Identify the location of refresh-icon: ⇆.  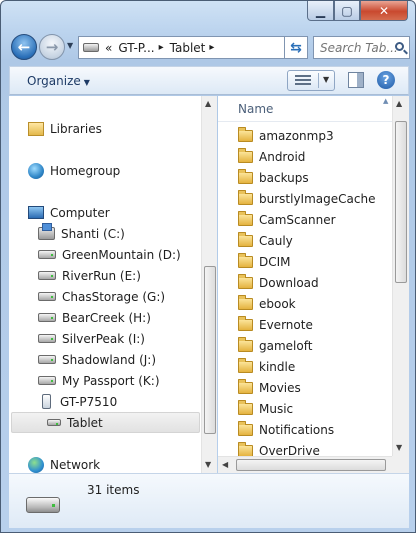
(296, 47).